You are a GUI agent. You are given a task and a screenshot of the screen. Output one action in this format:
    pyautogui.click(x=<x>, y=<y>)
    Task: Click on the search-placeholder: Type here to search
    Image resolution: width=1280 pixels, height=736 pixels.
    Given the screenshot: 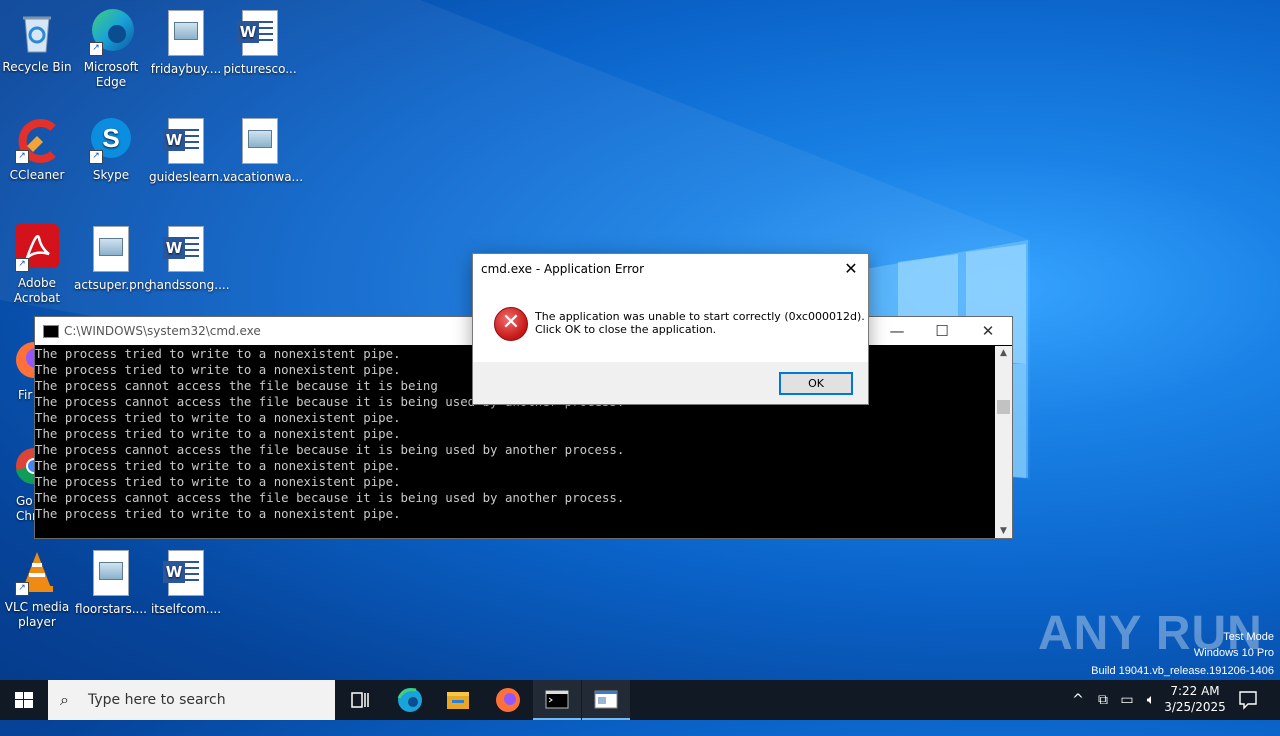 What is the action you would take?
    pyautogui.click(x=157, y=700)
    